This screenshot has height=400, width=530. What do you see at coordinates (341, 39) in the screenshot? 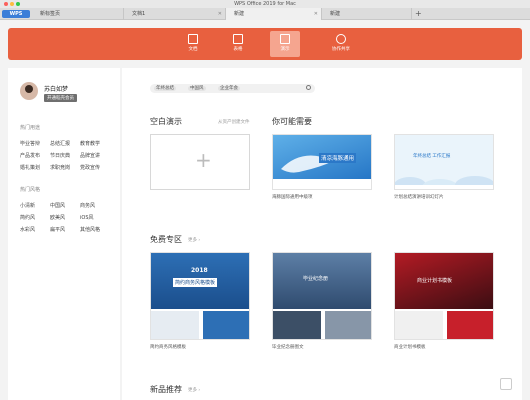
I see `share-icon` at bounding box center [341, 39].